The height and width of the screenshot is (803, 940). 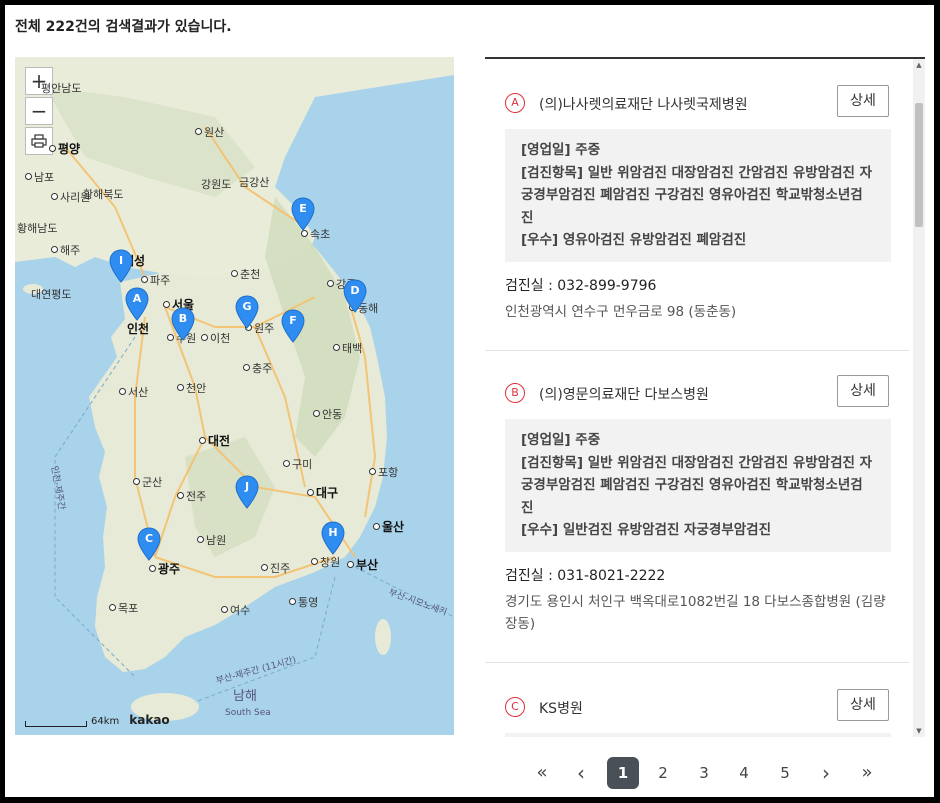 I want to click on scroll-up-arrow-icon: ▲, so click(x=919, y=65).